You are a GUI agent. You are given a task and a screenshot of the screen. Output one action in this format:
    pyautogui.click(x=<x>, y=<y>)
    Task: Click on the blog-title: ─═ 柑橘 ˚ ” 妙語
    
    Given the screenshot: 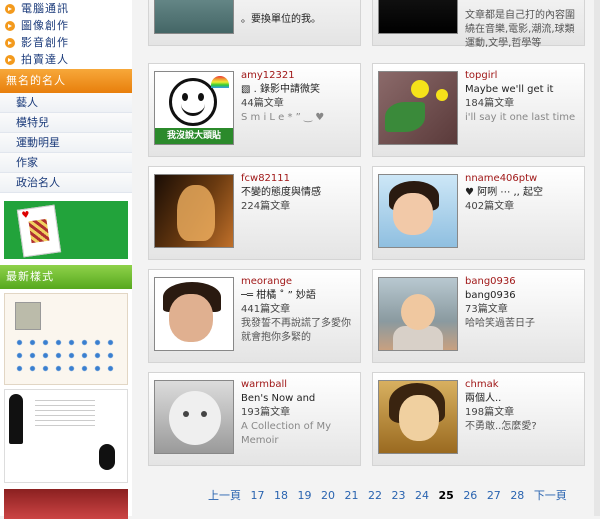 What is the action you would take?
    pyautogui.click(x=300, y=296)
    